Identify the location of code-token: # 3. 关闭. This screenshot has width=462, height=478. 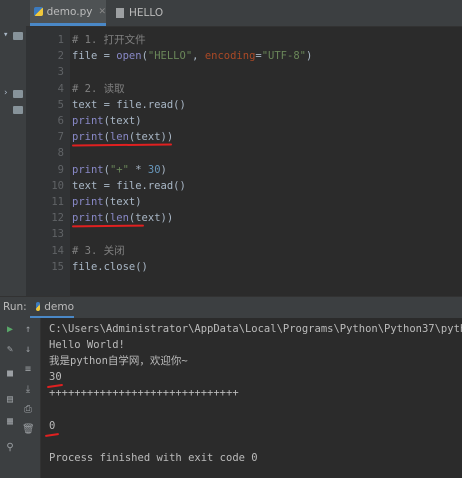
(98, 250).